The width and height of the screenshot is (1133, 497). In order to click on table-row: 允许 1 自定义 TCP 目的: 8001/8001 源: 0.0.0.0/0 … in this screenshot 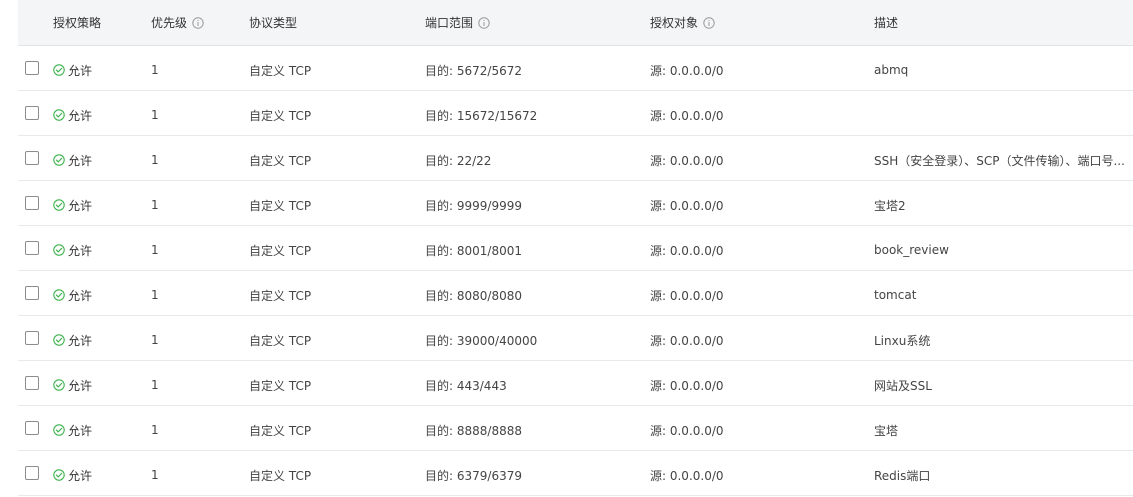, I will do `click(575, 248)`.